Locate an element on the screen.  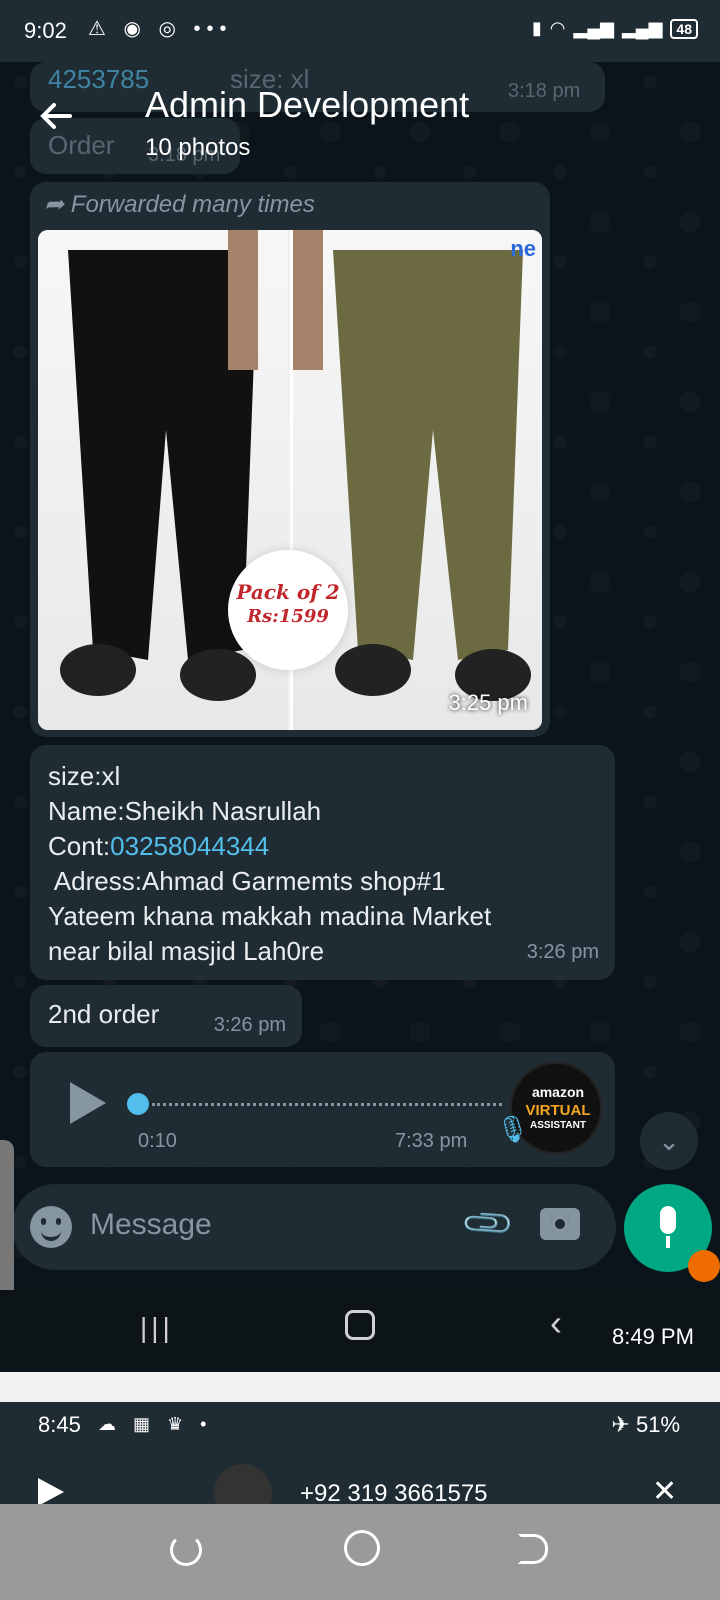
lower-notification-icons: ☁ ▦ ♛ • is located at coordinates (155, 1424).